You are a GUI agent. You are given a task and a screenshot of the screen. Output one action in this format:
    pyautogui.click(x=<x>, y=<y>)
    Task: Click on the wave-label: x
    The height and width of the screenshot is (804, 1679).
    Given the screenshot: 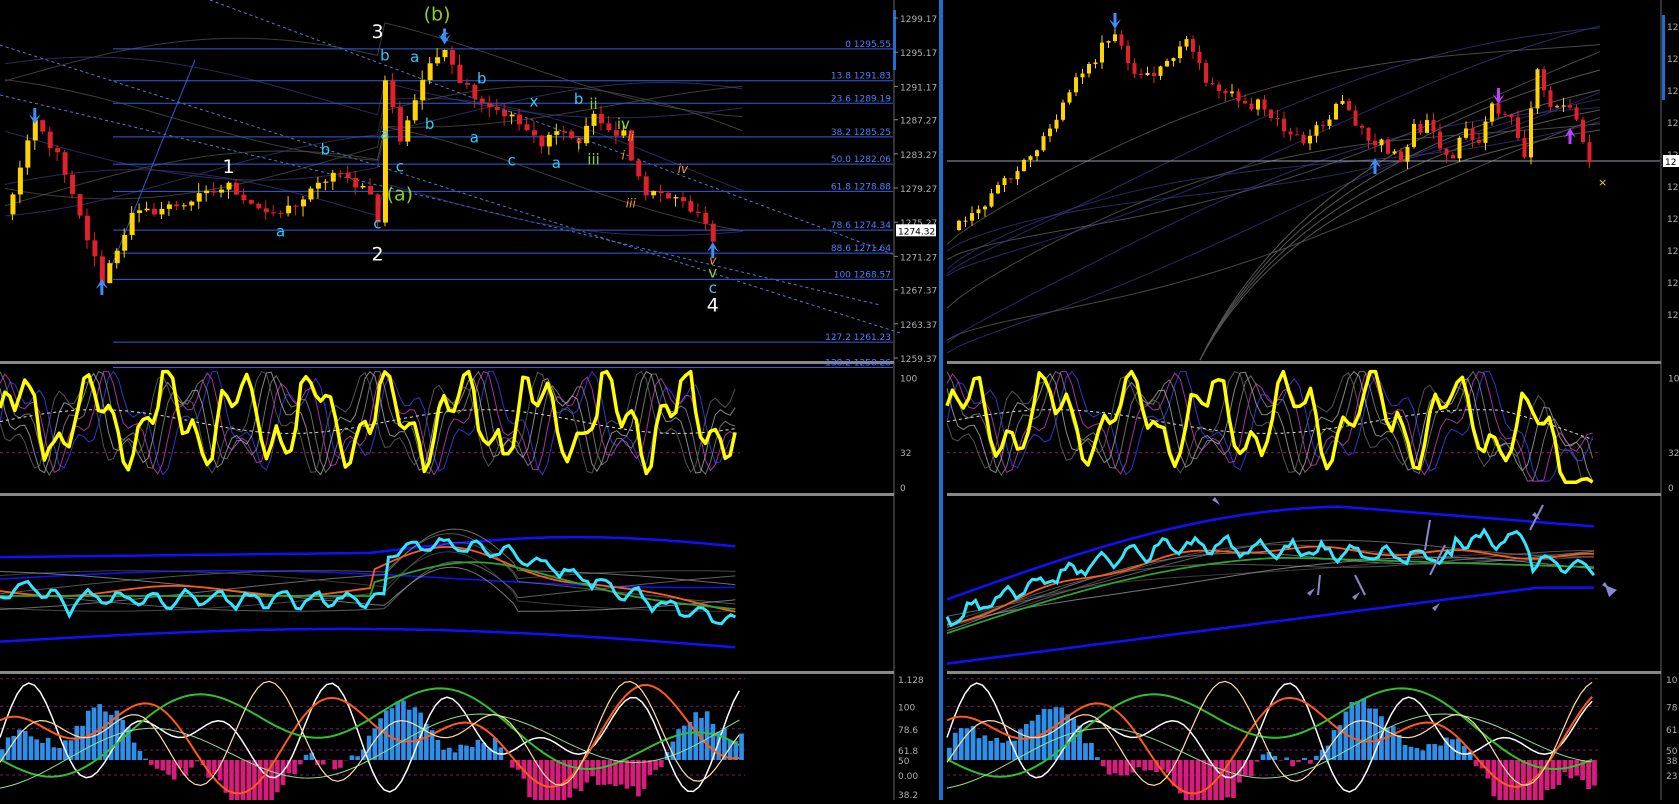 What is the action you would take?
    pyautogui.click(x=534, y=102)
    